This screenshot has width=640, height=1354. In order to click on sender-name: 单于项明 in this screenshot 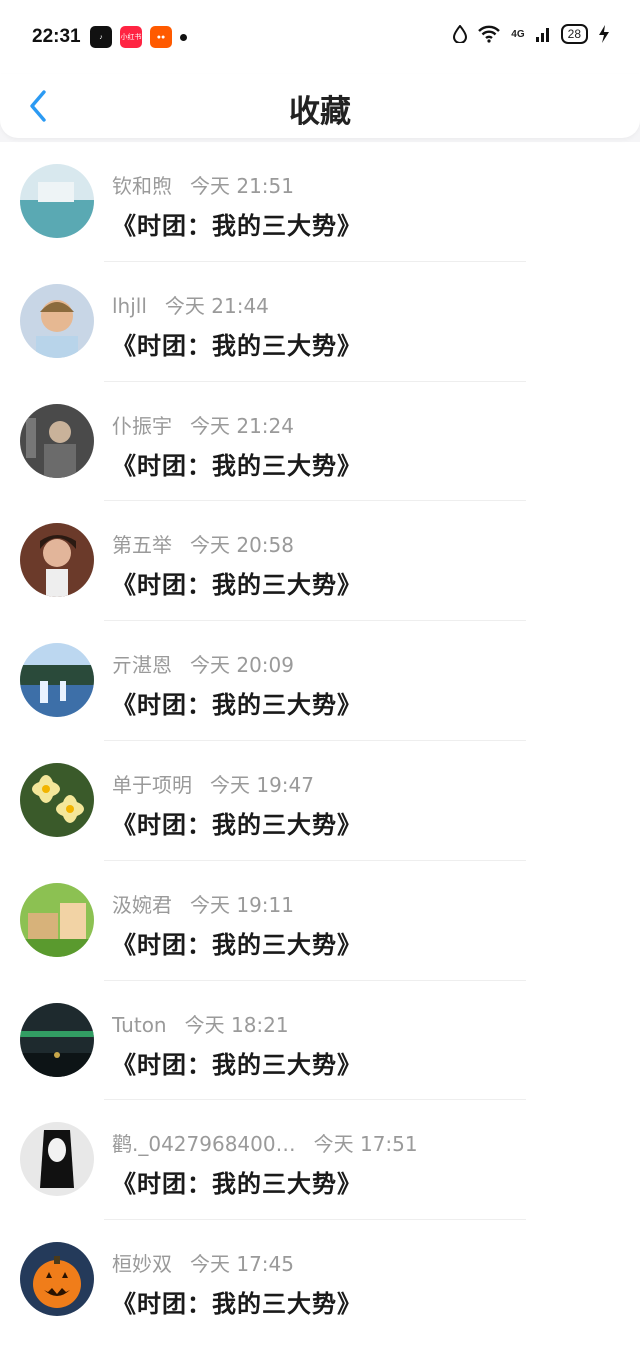, I will do `click(152, 784)`.